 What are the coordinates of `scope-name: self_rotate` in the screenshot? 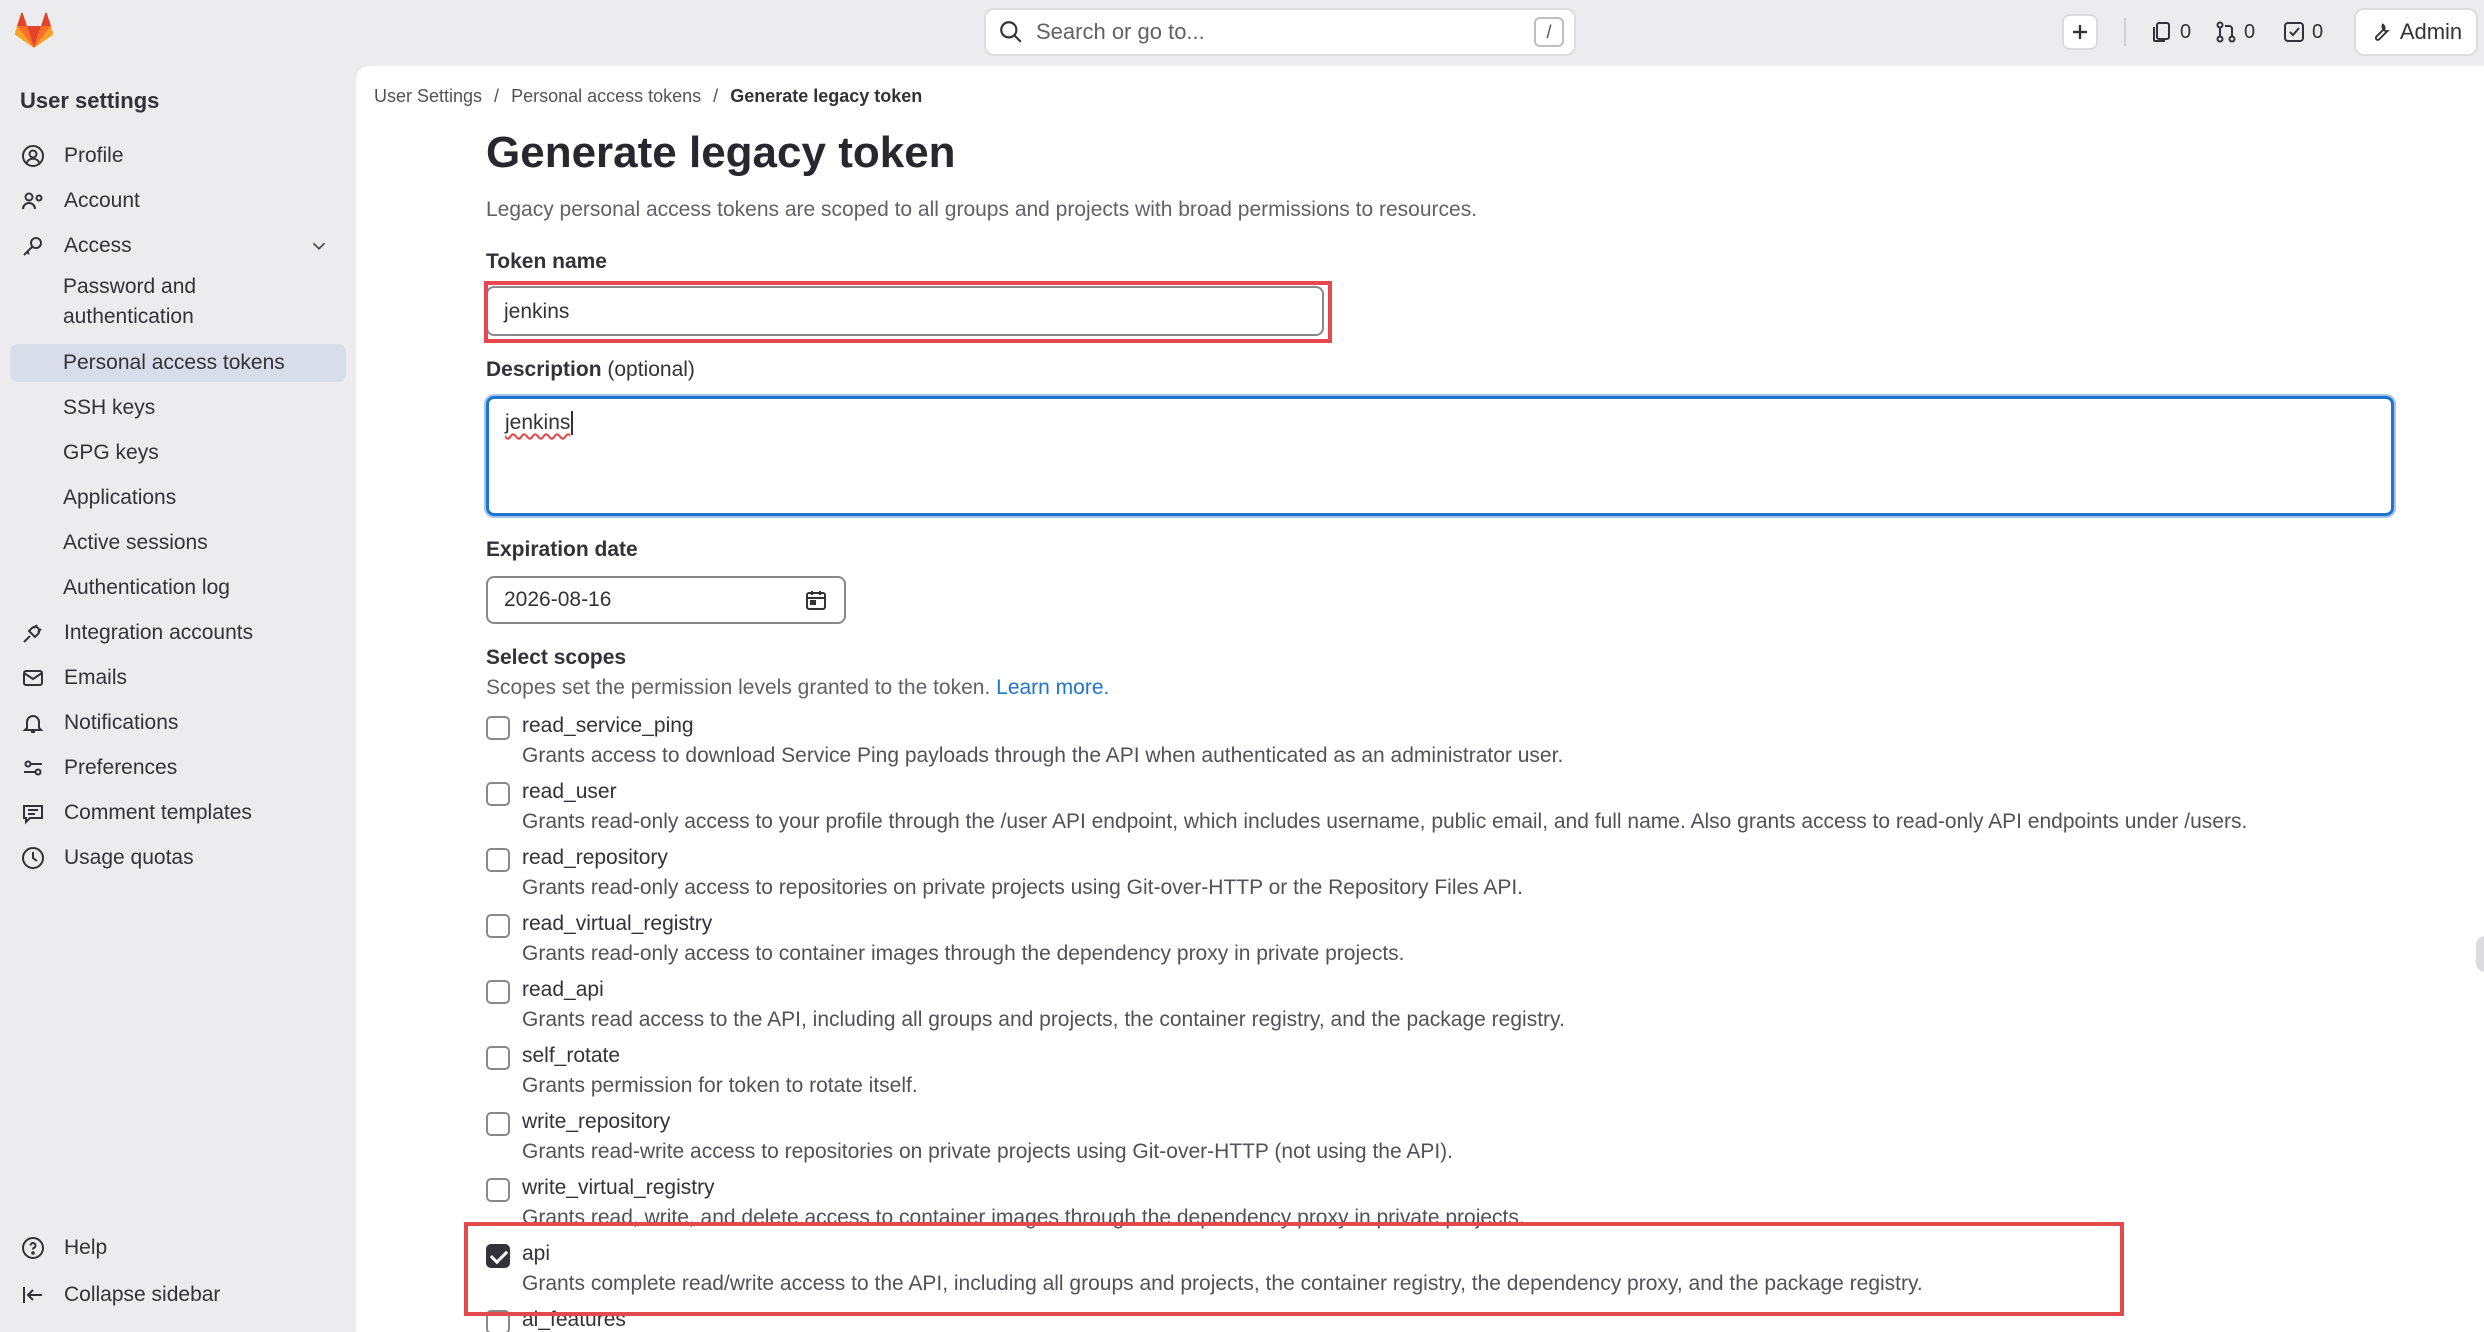 It's located at (571, 1055).